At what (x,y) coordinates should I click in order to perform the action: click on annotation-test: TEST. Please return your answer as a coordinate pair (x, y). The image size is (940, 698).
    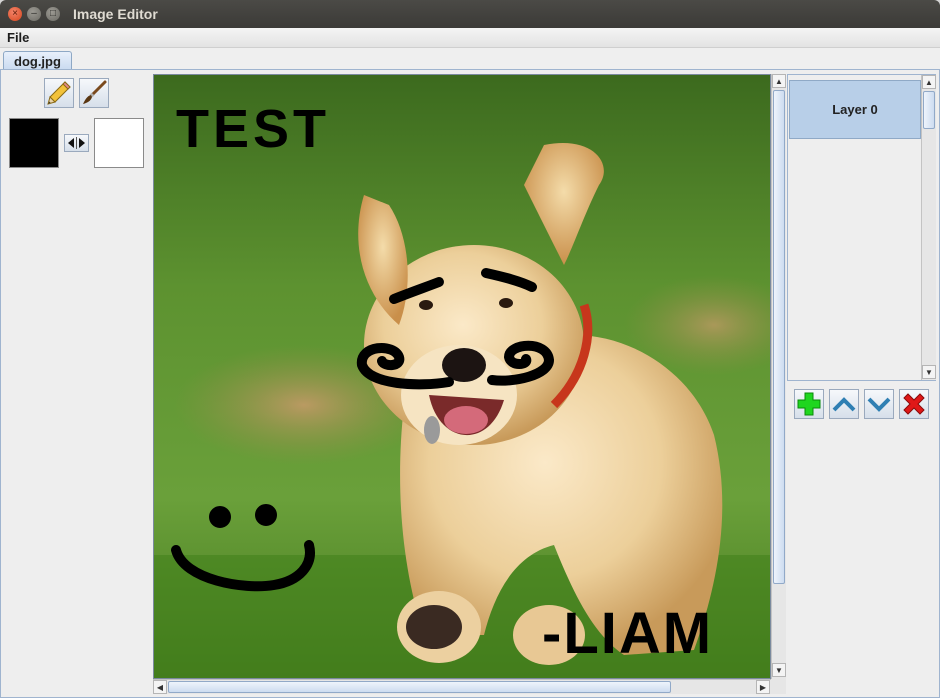
    Looking at the image, I should click on (253, 129).